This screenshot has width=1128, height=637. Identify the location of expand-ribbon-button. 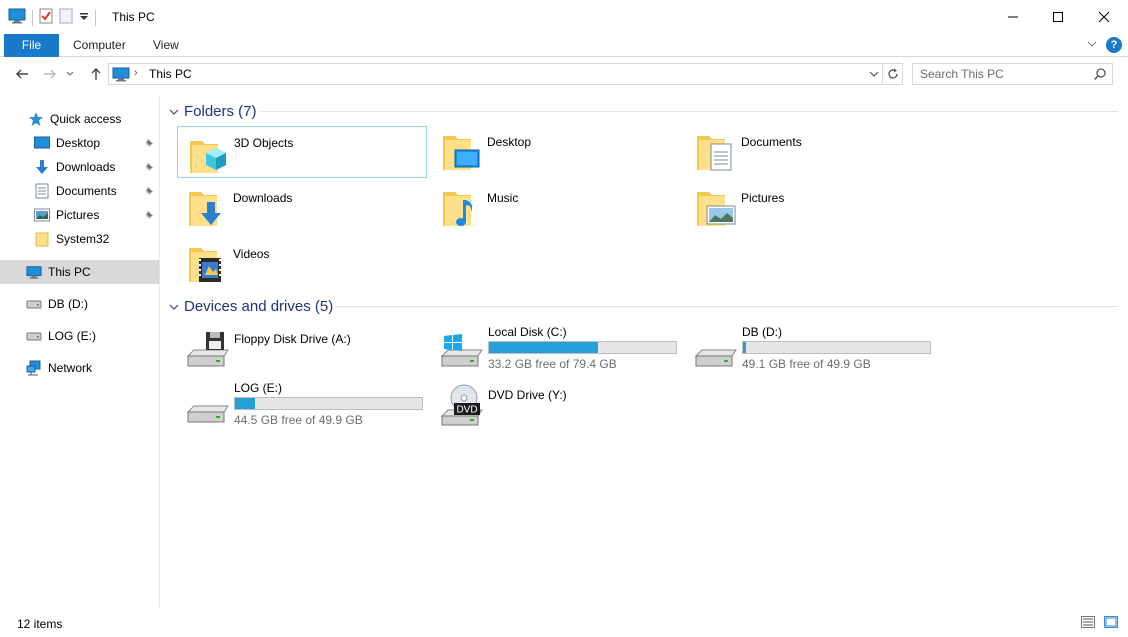
(1093, 45).